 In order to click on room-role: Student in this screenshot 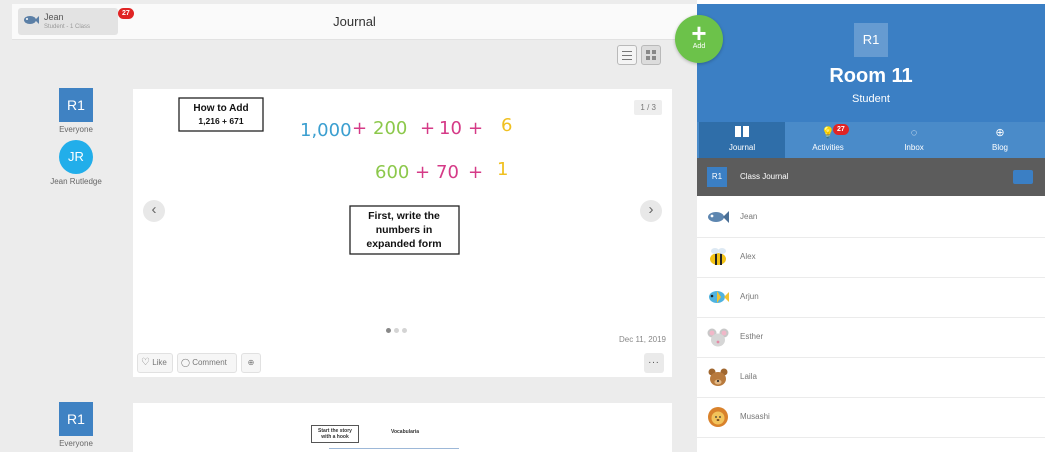, I will do `click(871, 99)`.